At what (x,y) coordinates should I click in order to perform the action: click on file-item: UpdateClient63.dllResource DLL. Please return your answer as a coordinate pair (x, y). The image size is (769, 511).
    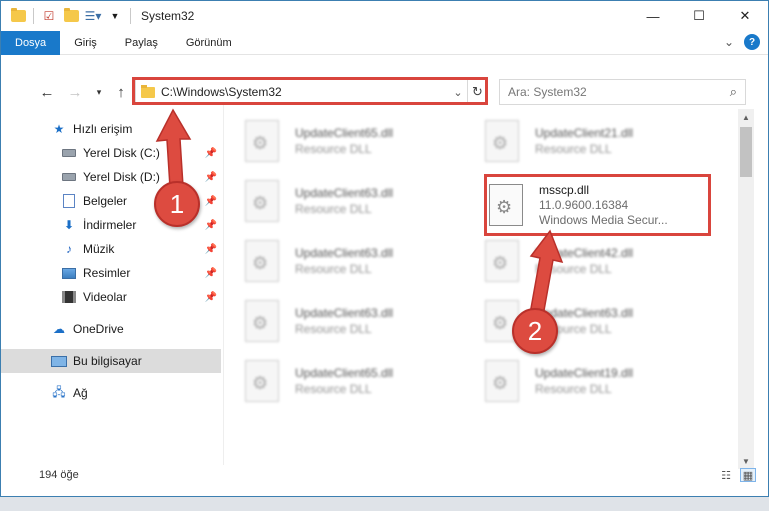
    Looking at the image, I should click on (580, 321).